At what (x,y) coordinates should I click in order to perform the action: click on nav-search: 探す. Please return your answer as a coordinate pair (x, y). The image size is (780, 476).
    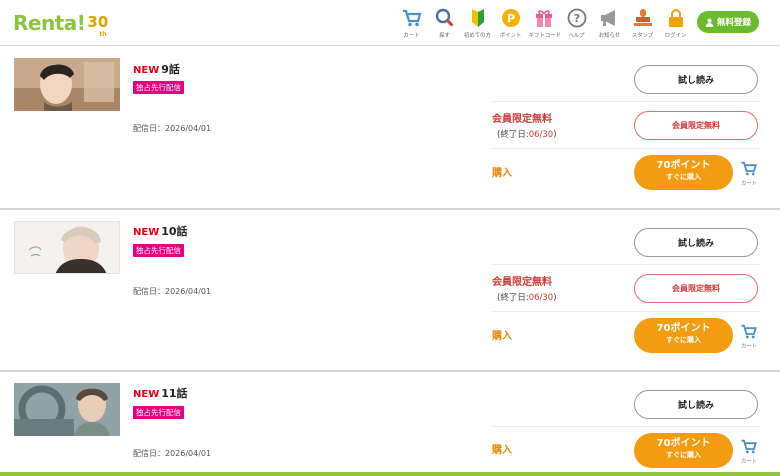
    Looking at the image, I should click on (444, 23).